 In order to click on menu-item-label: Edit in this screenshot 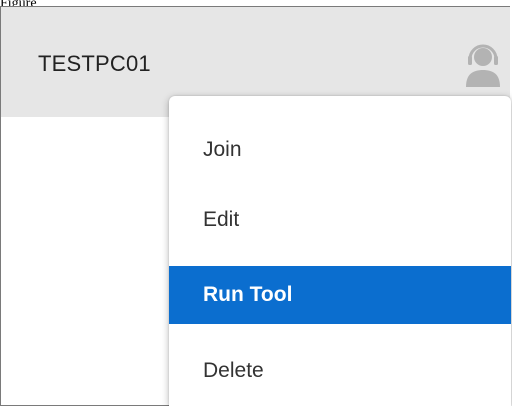, I will do `click(221, 219)`.